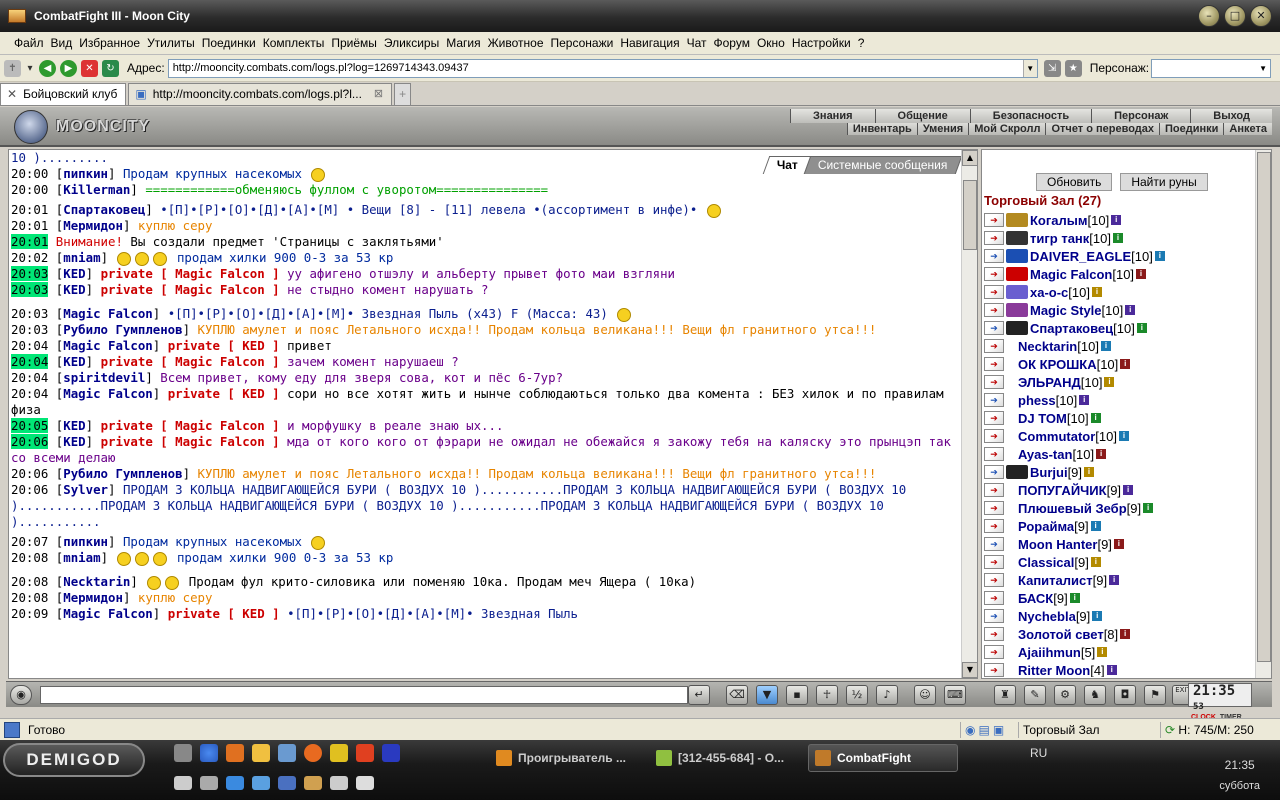  I want to click on chat-scrollbar: ▲ ▼, so click(969, 414).